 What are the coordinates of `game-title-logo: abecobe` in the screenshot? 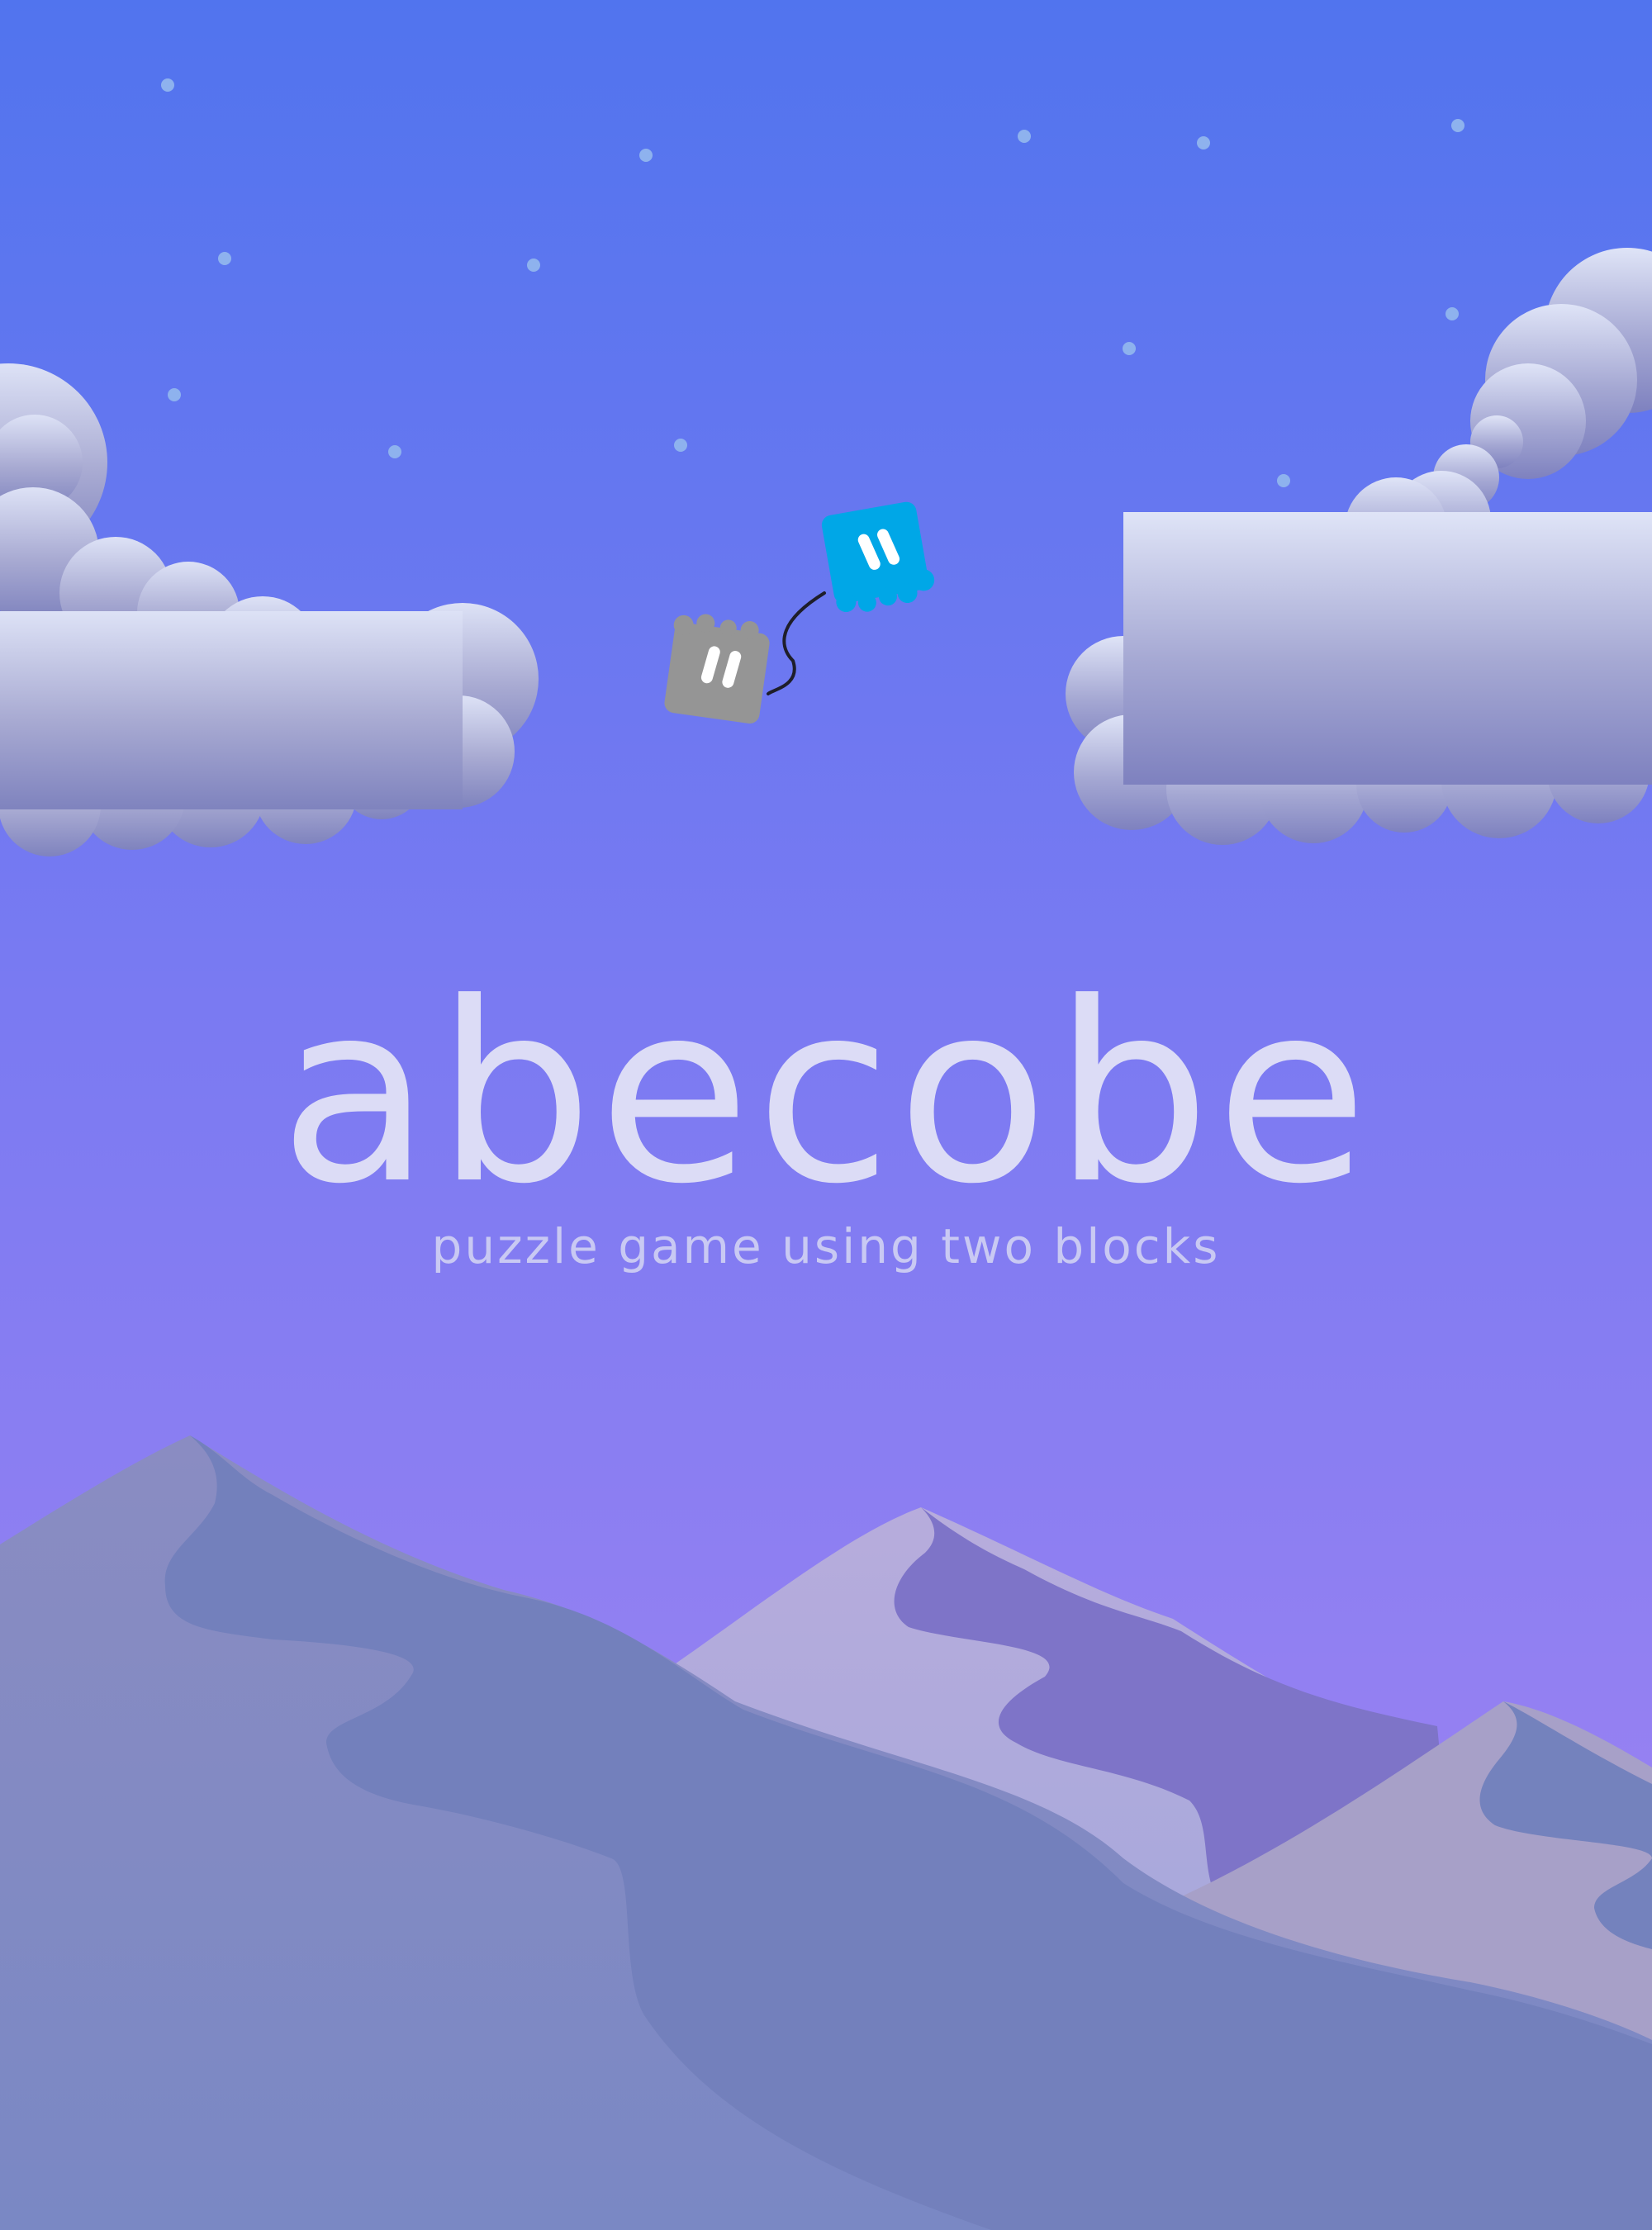 It's located at (826, 1094).